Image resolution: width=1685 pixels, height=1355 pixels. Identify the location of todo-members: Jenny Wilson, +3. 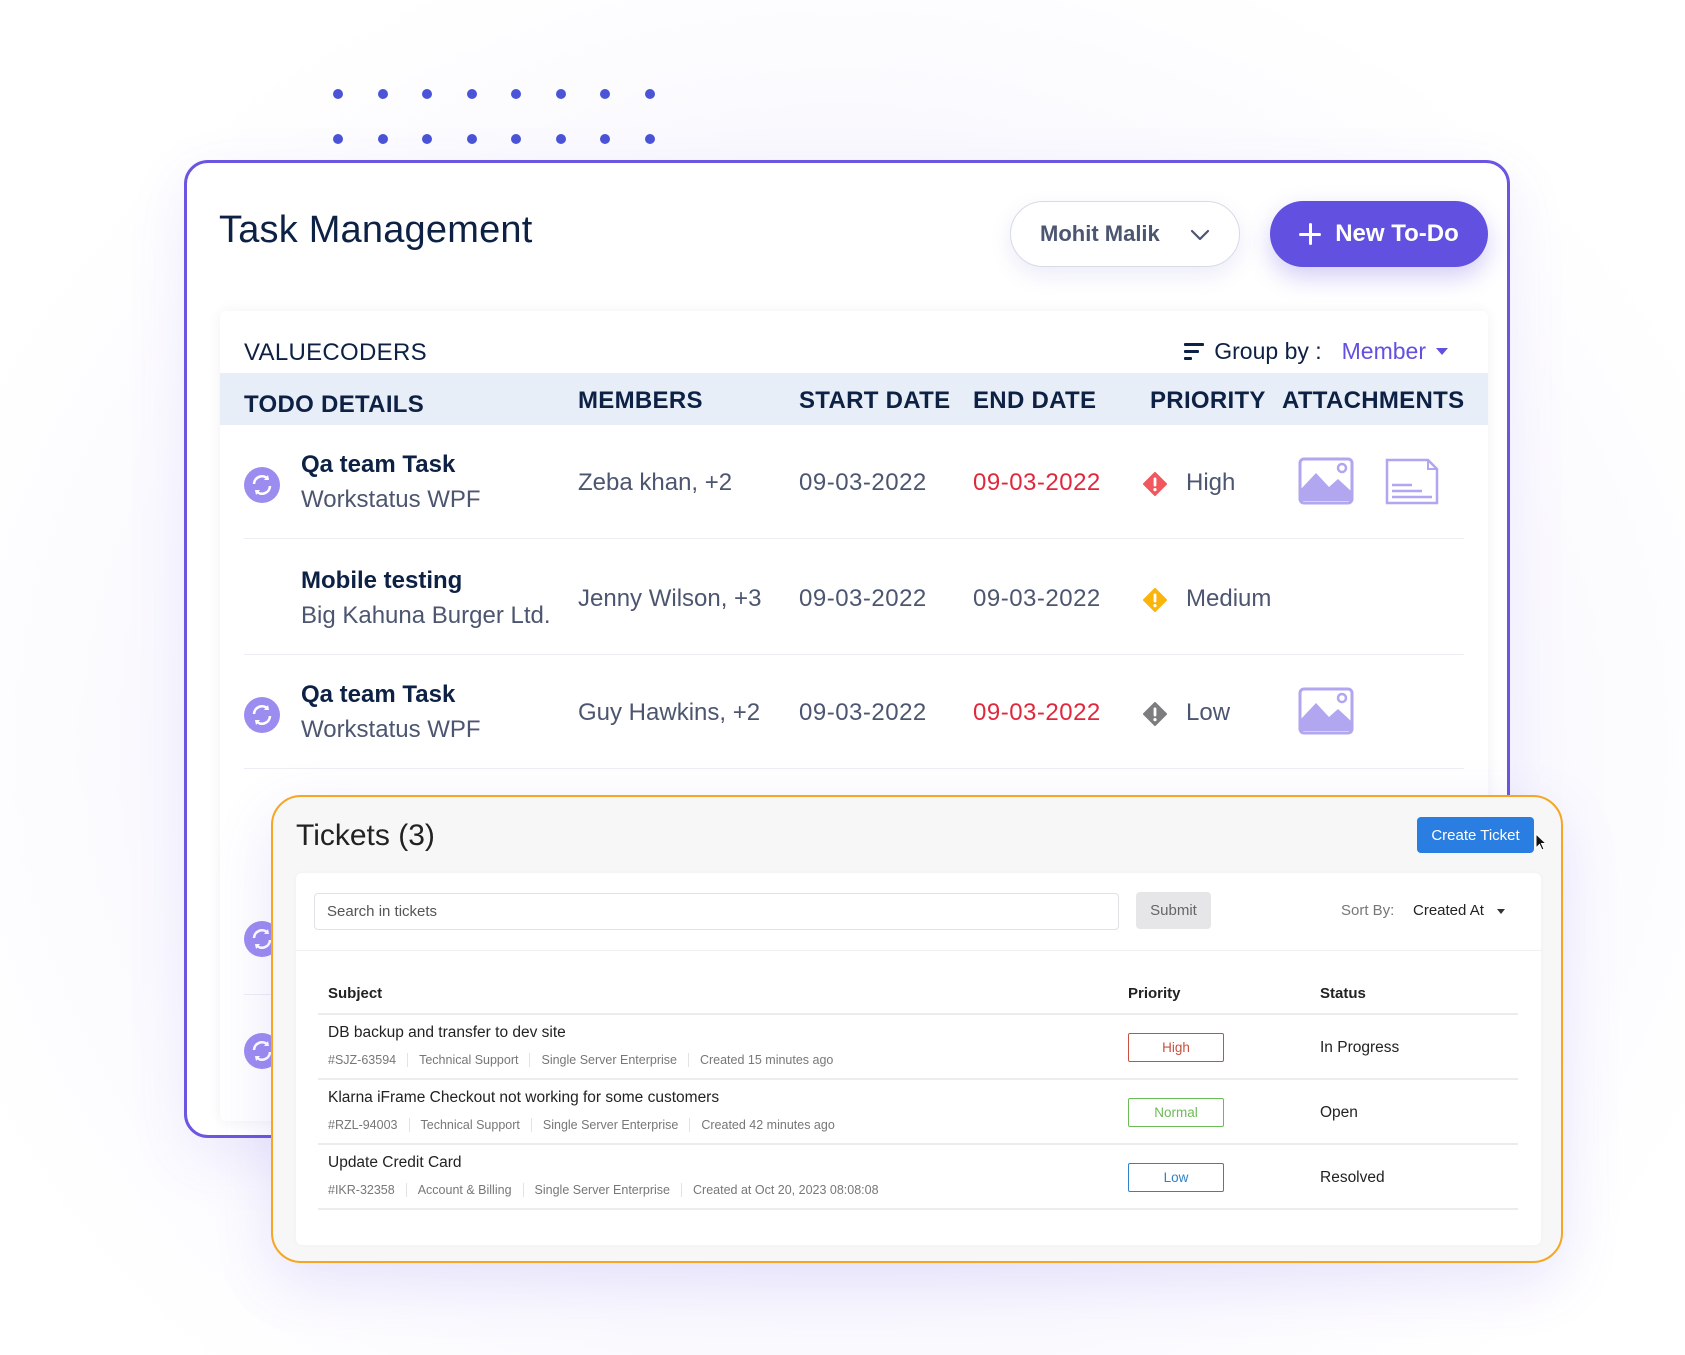
(669, 599).